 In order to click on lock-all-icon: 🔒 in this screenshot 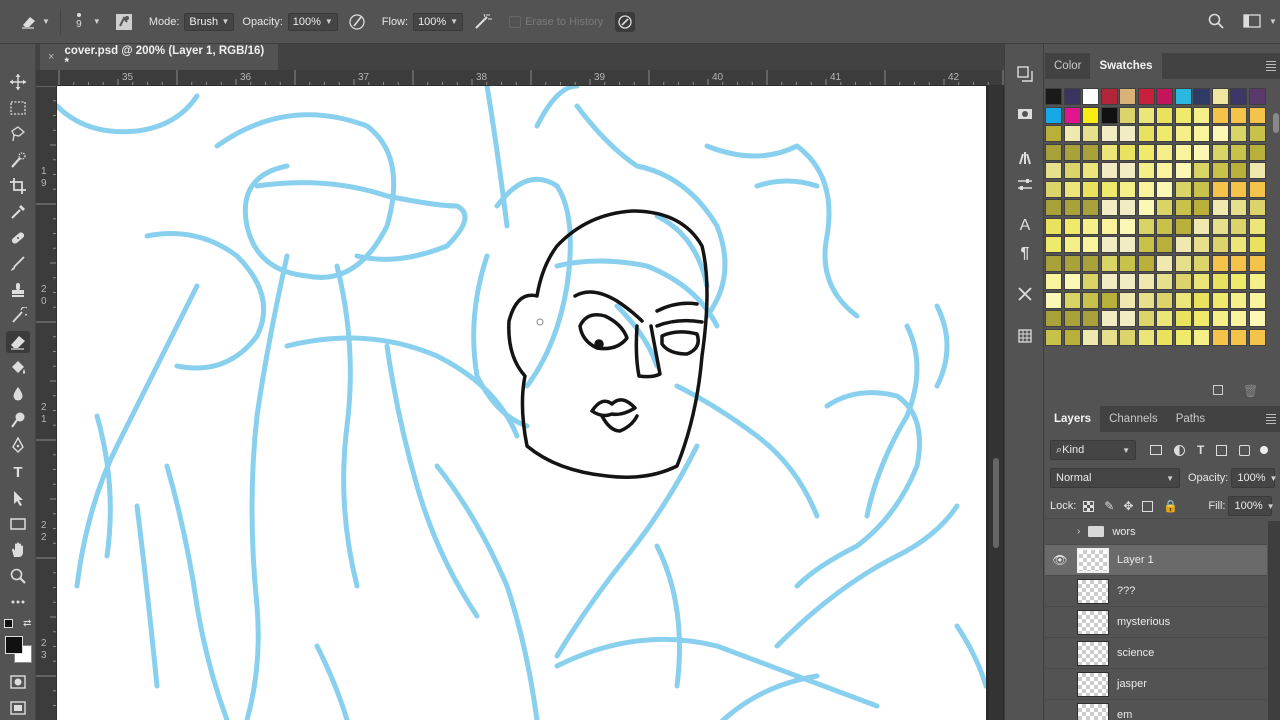, I will do `click(1170, 506)`.